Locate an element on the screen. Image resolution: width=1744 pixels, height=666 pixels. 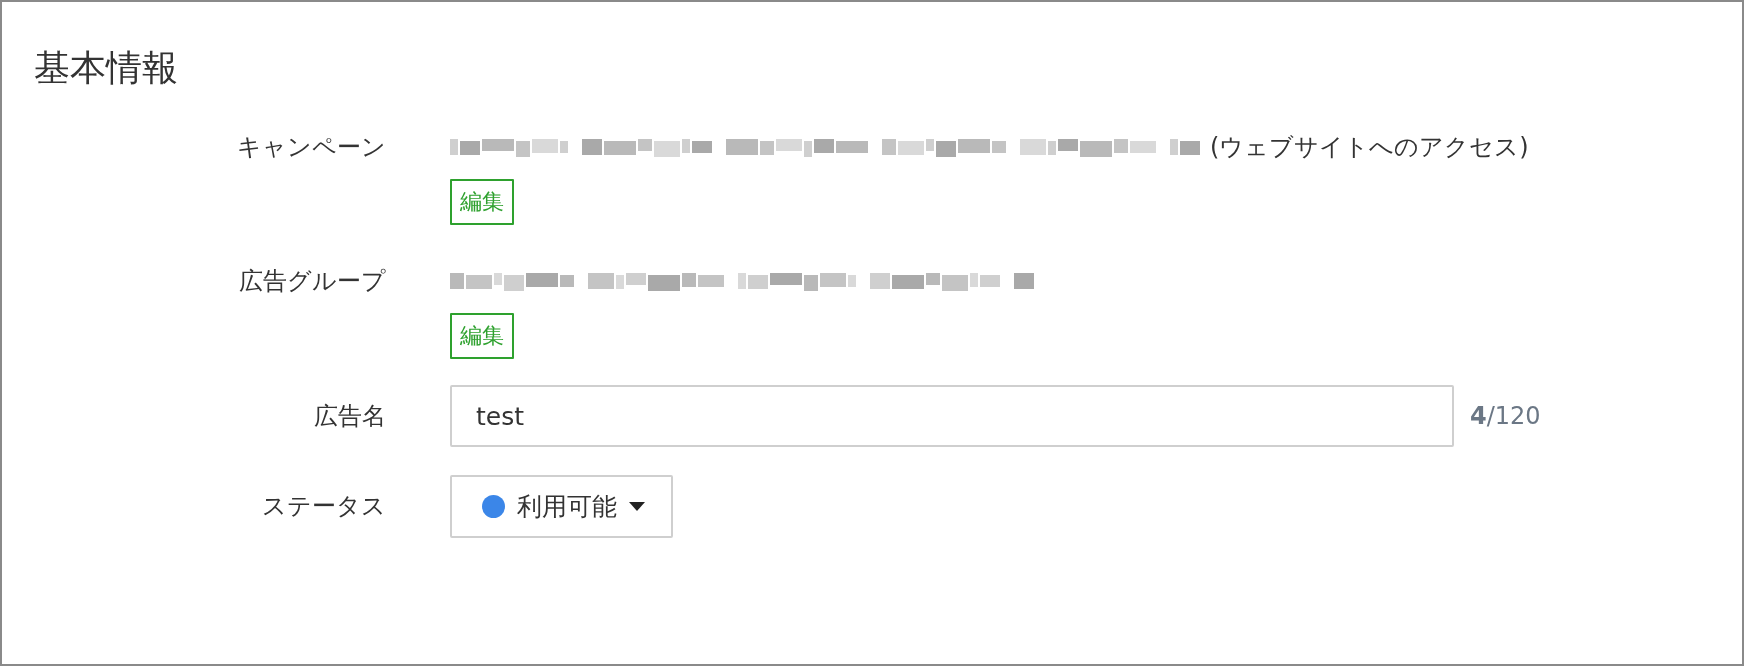
field-label: 広告グループ is located at coordinates (312, 282).